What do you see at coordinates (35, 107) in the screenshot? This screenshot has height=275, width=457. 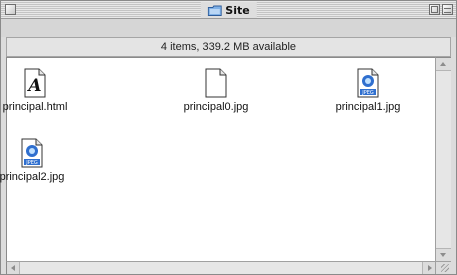 I see `file-name: principal.html` at bounding box center [35, 107].